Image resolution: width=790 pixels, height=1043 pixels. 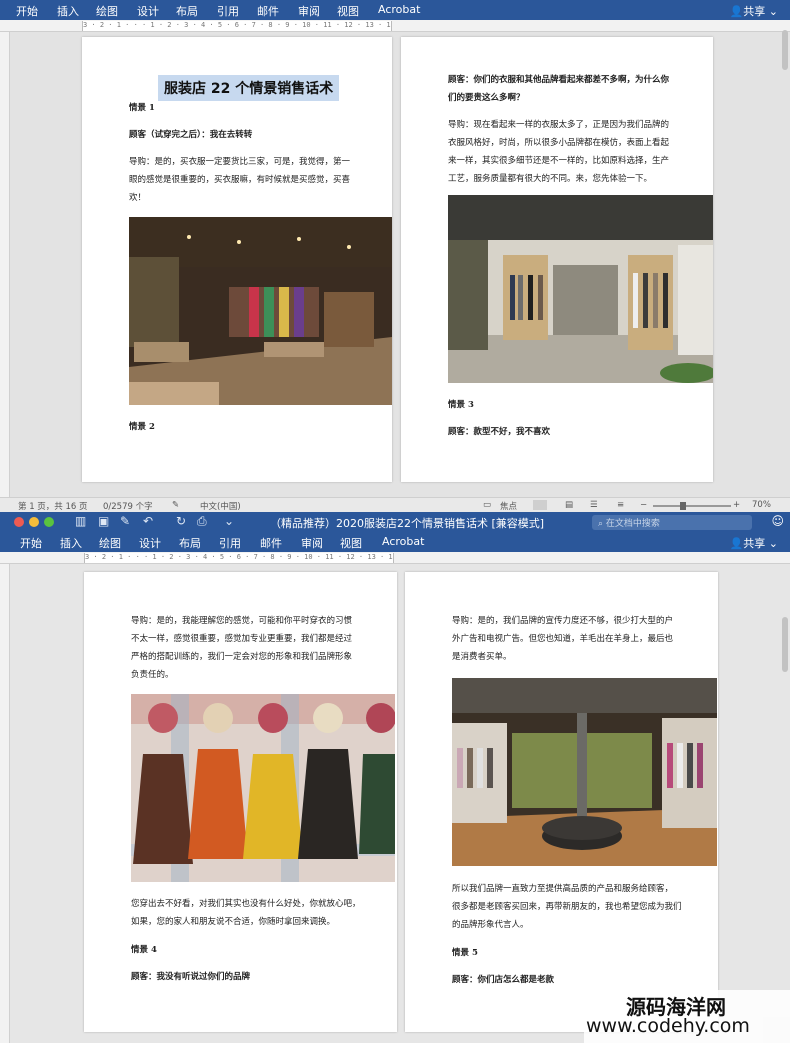 I want to click on redo-icon: ↻, so click(x=181, y=521).